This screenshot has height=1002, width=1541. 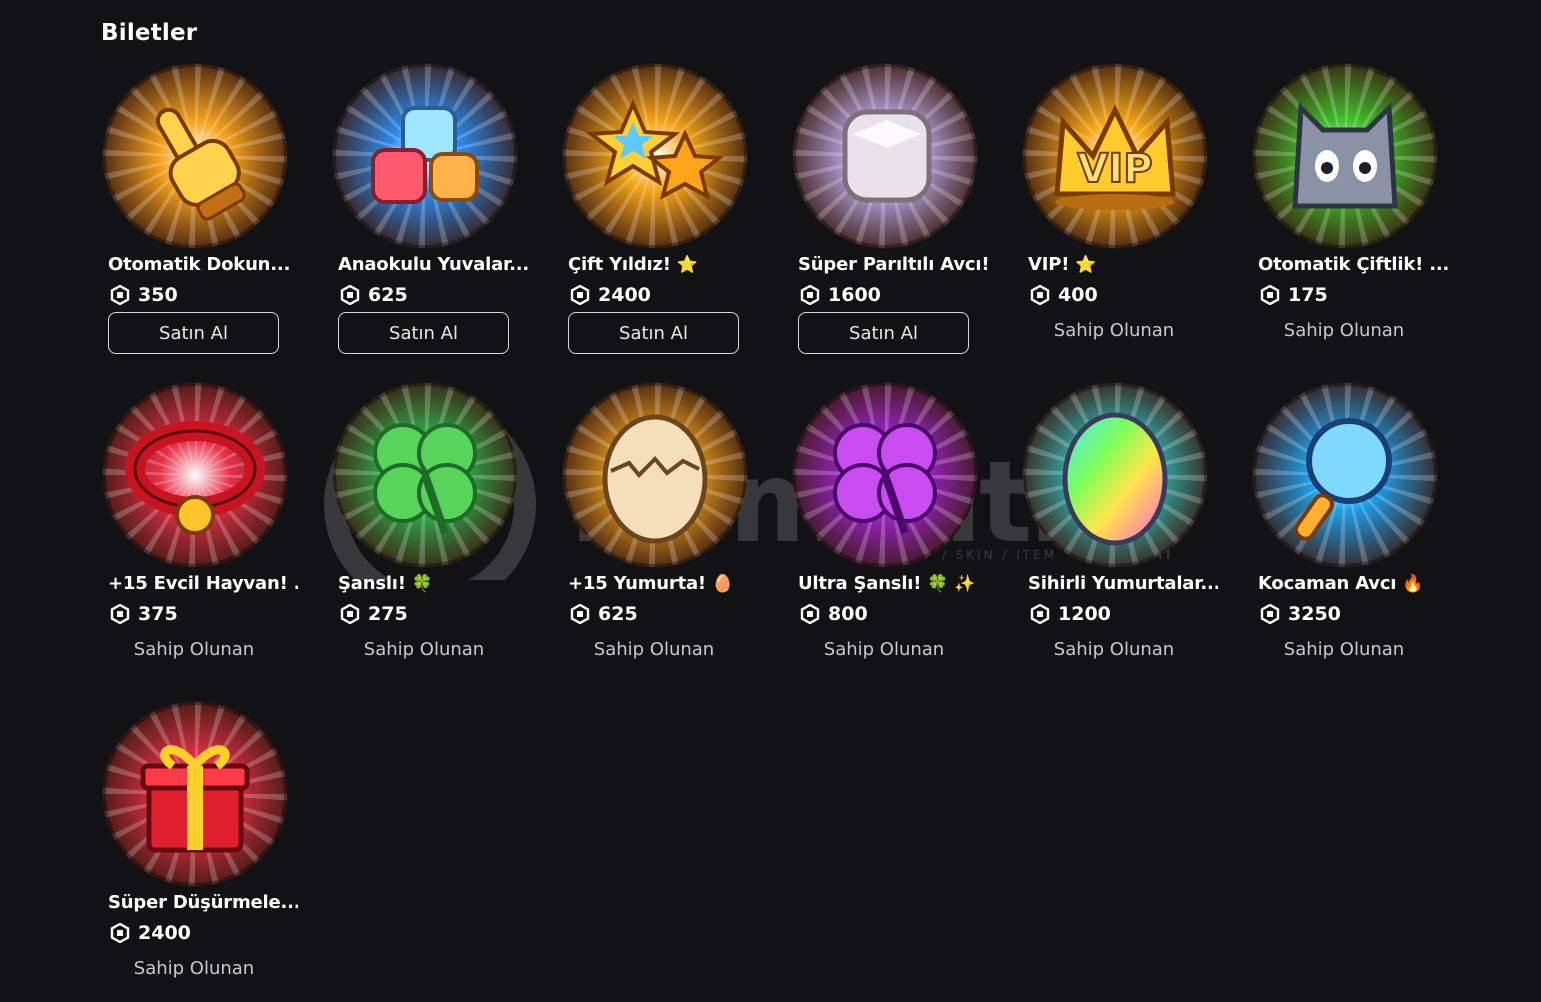 What do you see at coordinates (372, 583) in the screenshot?
I see `ticket-name-text: Şanslı!` at bounding box center [372, 583].